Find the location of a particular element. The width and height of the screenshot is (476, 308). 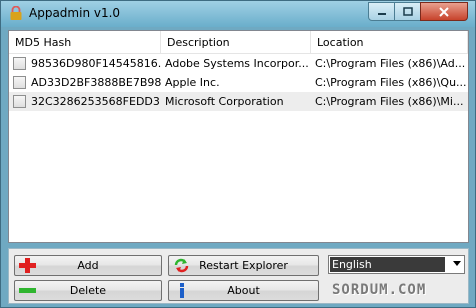

maximize-button is located at coordinates (407, 11).